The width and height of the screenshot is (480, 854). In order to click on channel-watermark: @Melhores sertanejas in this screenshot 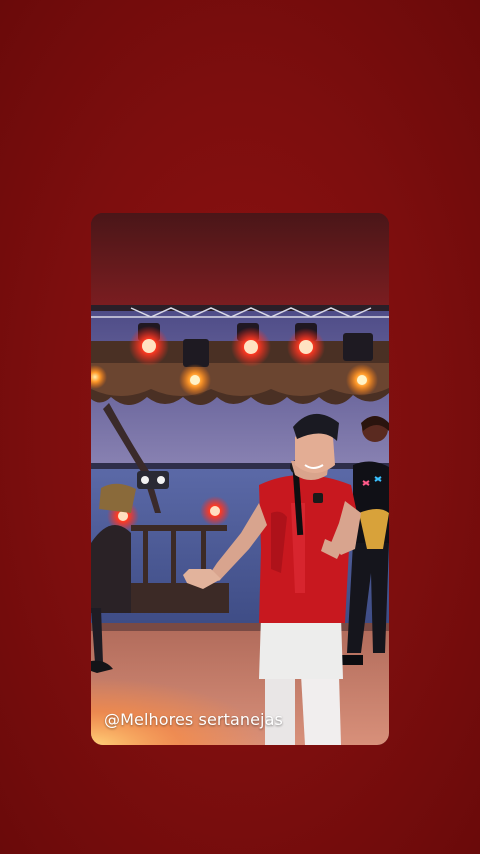, I will do `click(193, 719)`.